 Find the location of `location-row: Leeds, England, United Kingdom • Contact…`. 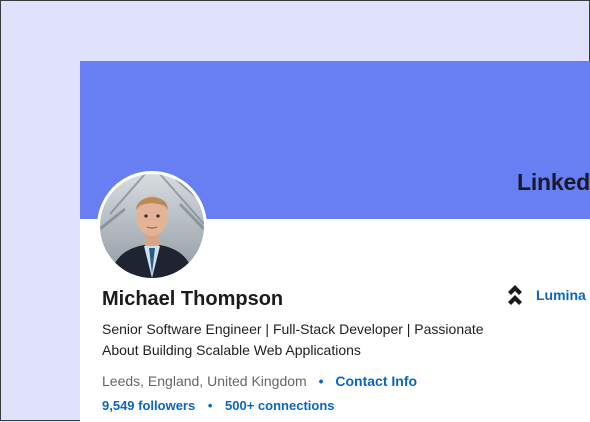

location-row: Leeds, England, United Kingdom • Contact… is located at coordinates (259, 381).